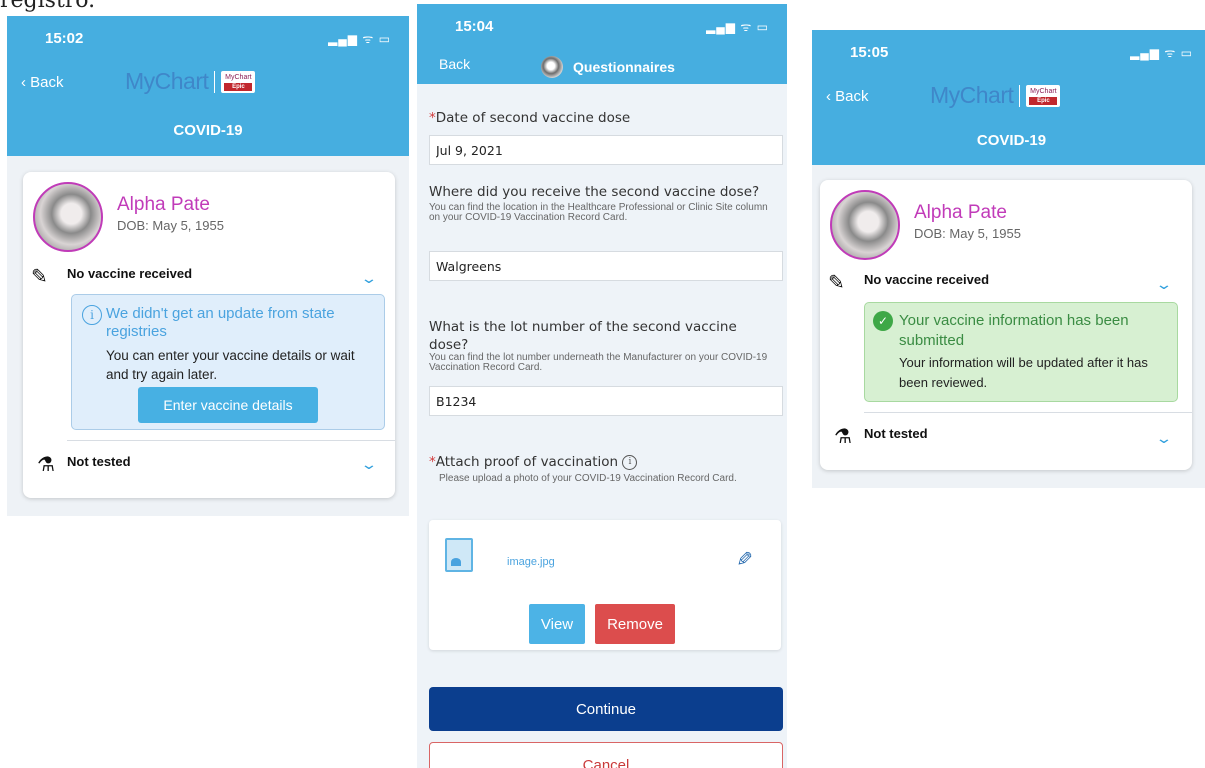  What do you see at coordinates (605, 585) in the screenshot?
I see `upload-card: image.jpg ✎ View Remove` at bounding box center [605, 585].